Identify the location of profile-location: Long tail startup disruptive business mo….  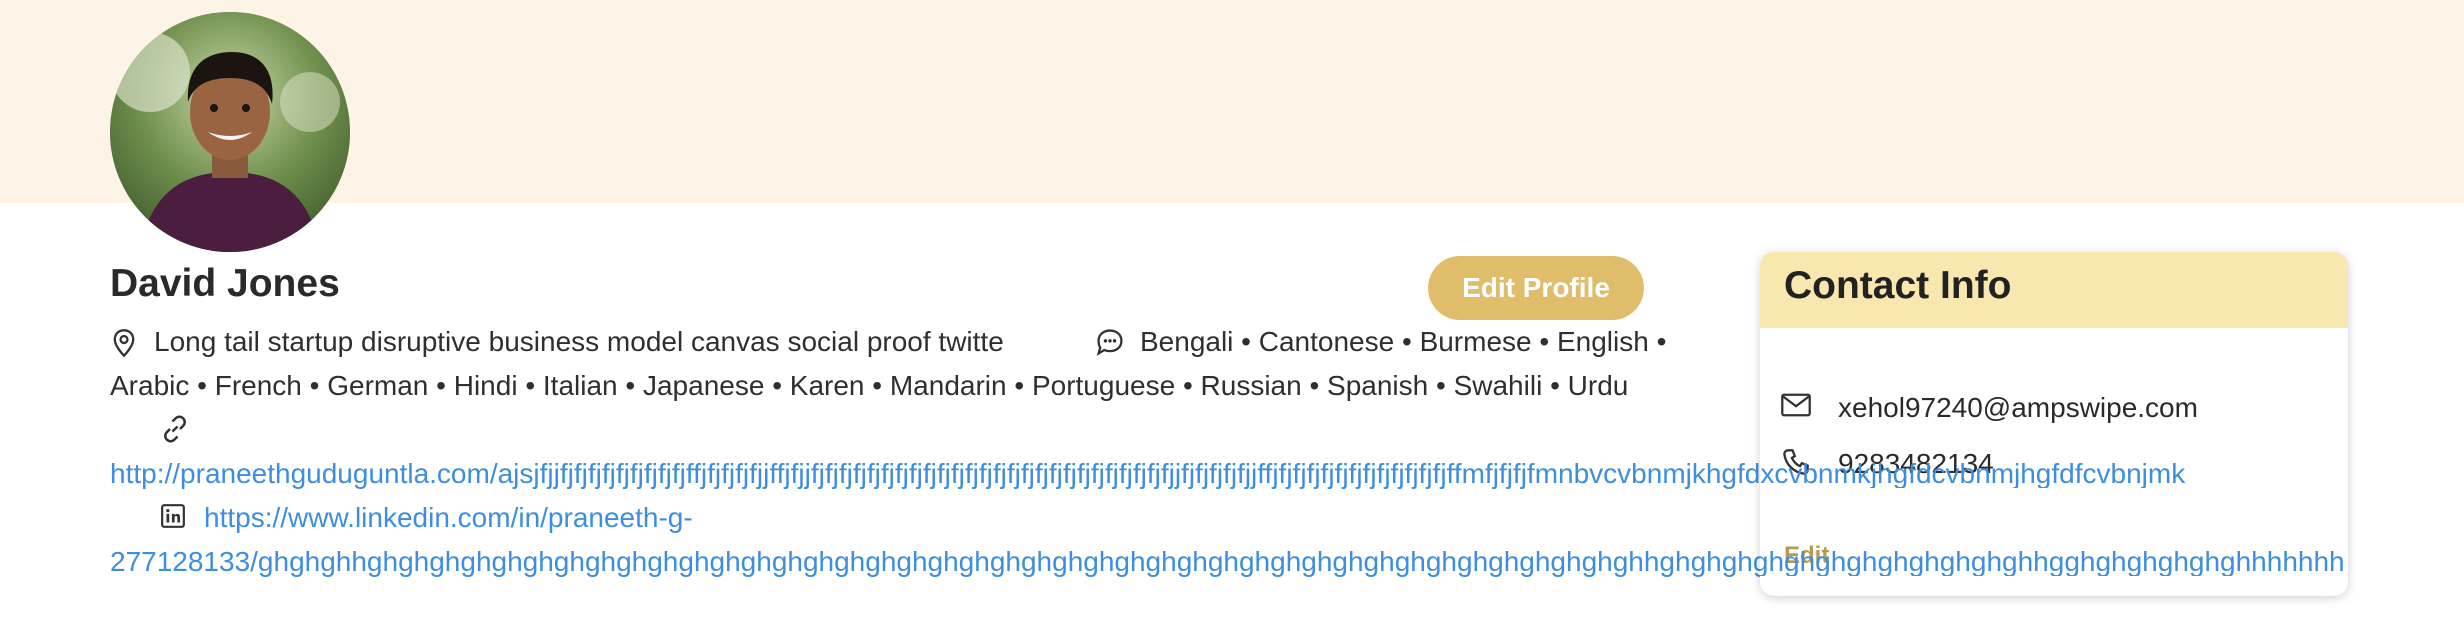
(579, 341).